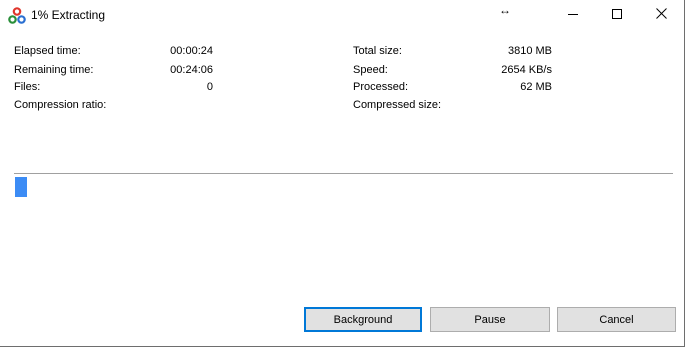  I want to click on 7zip-icon, so click(17, 16).